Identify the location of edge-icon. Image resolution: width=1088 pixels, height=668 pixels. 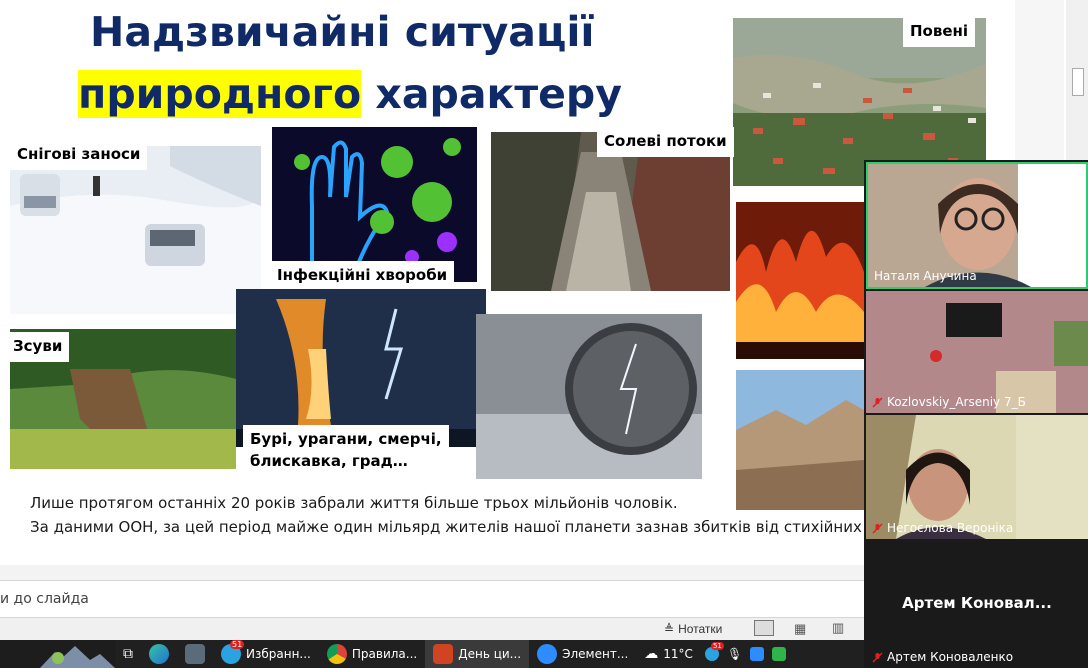
(159, 654).